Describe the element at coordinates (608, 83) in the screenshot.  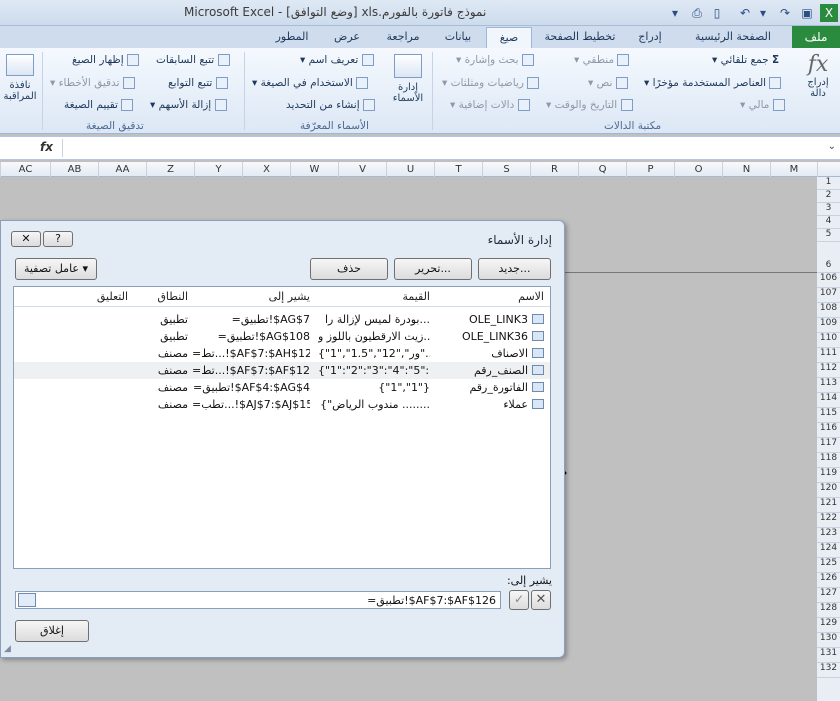
I see `text-functions-button: نص ▾` at that location.